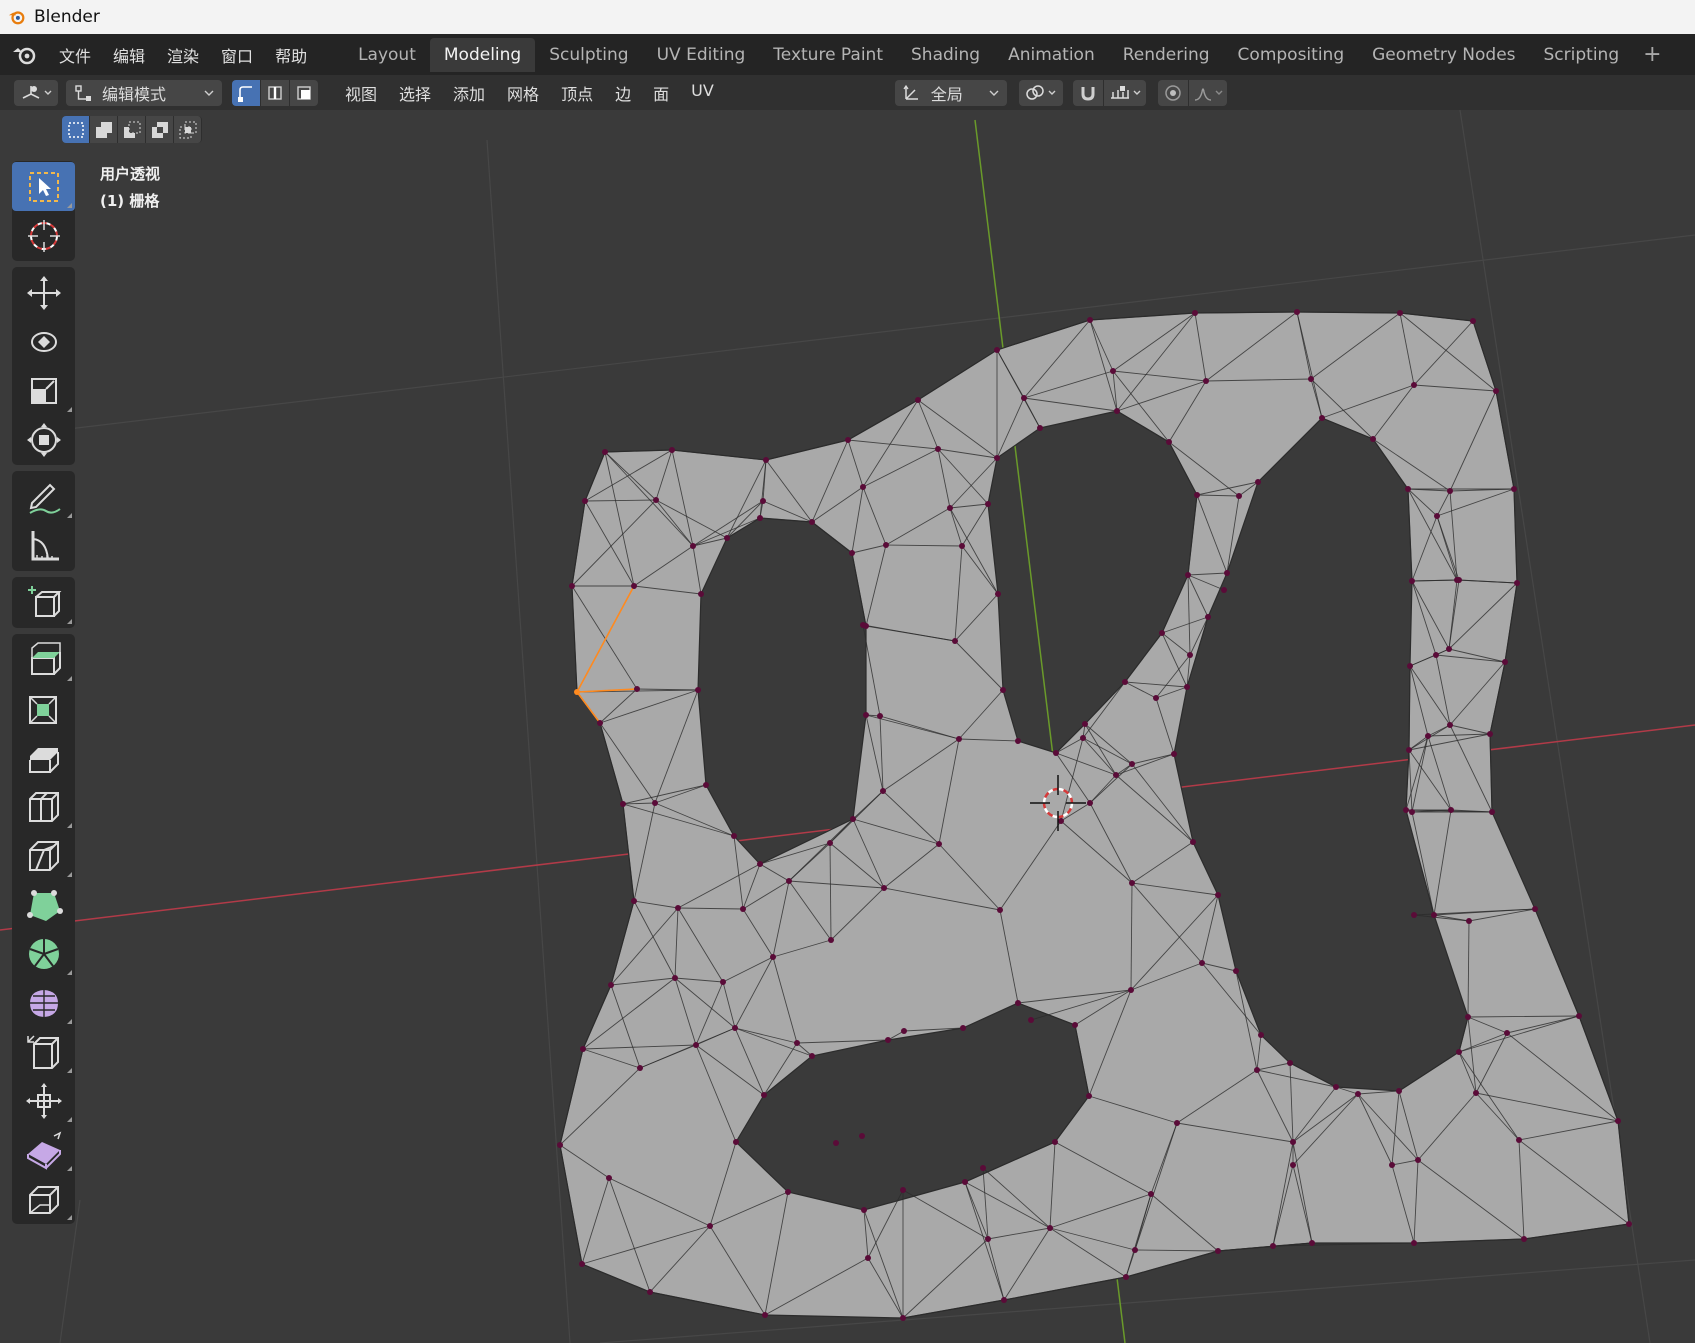 This screenshot has height=1343, width=1695. I want to click on menu-uv: UV, so click(702, 93).